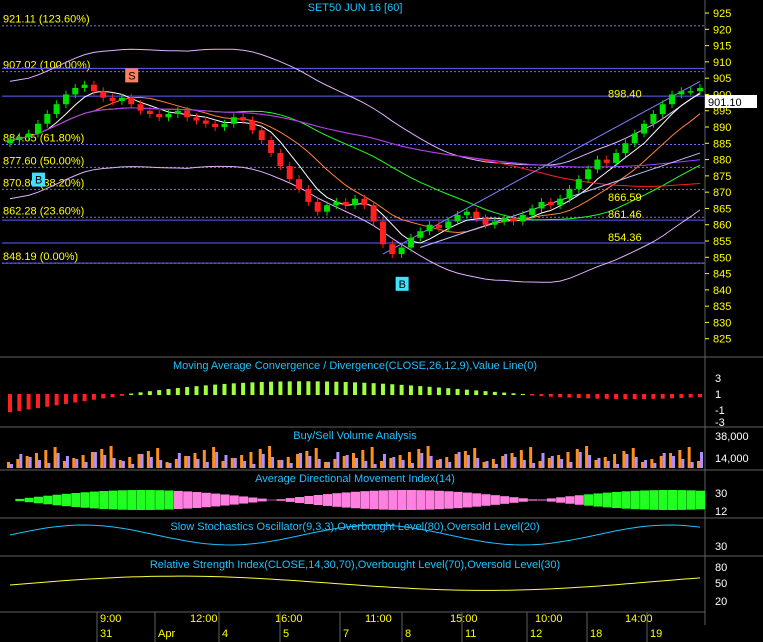  Describe the element at coordinates (721, 547) in the screenshot. I see `stoch-tick: 30` at that location.